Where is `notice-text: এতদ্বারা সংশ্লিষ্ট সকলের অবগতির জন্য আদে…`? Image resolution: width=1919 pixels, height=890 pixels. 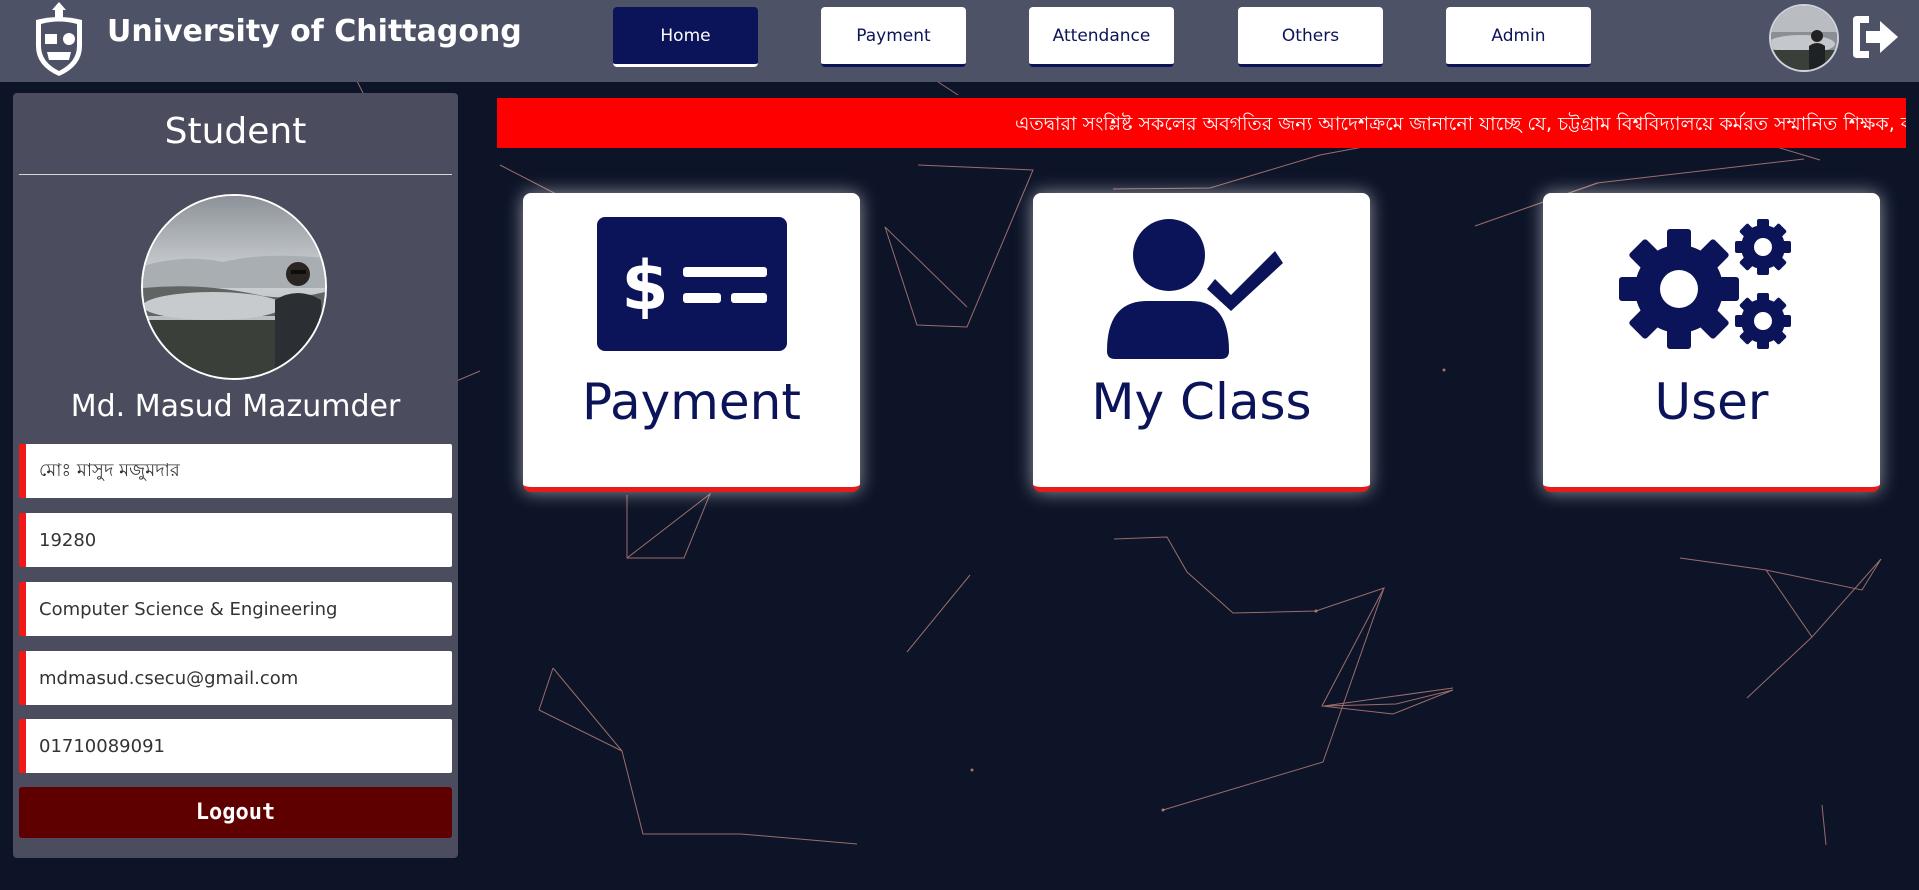
notice-text: এতদ্বারা সংশ্লিষ্ট সকলের অবগতির জন্য আদে… is located at coordinates (1460, 124).